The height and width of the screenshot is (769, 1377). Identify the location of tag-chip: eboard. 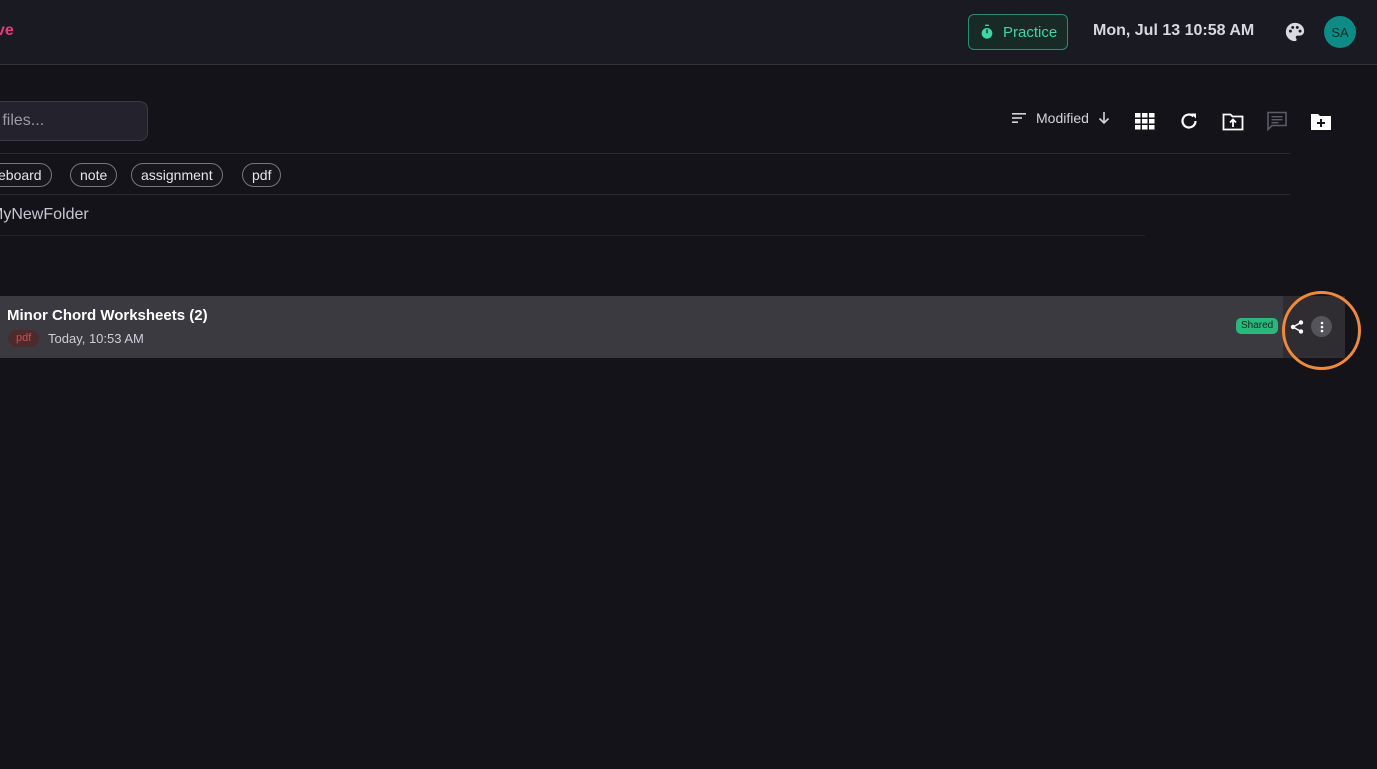
(26, 175).